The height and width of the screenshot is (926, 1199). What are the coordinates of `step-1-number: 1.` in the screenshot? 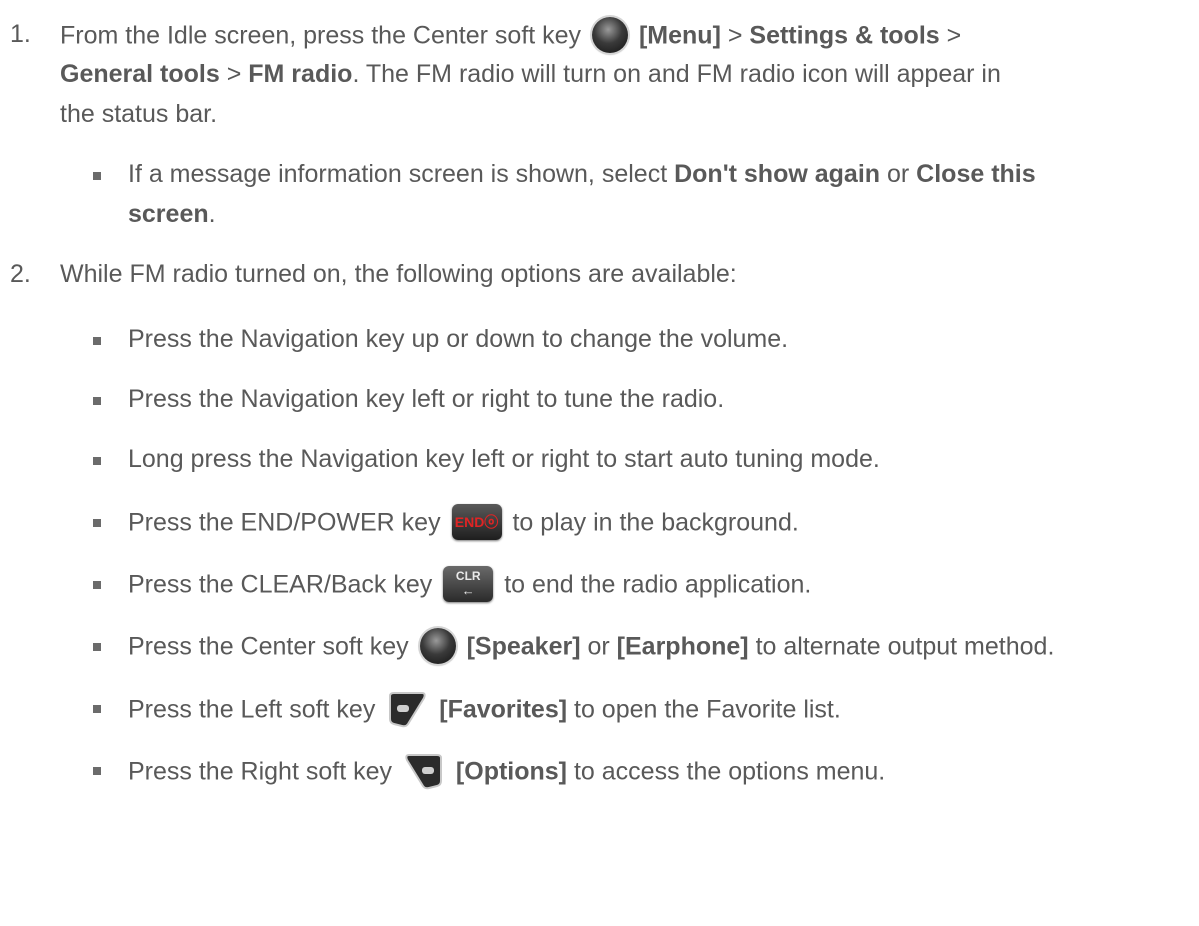 It's located at (20, 34).